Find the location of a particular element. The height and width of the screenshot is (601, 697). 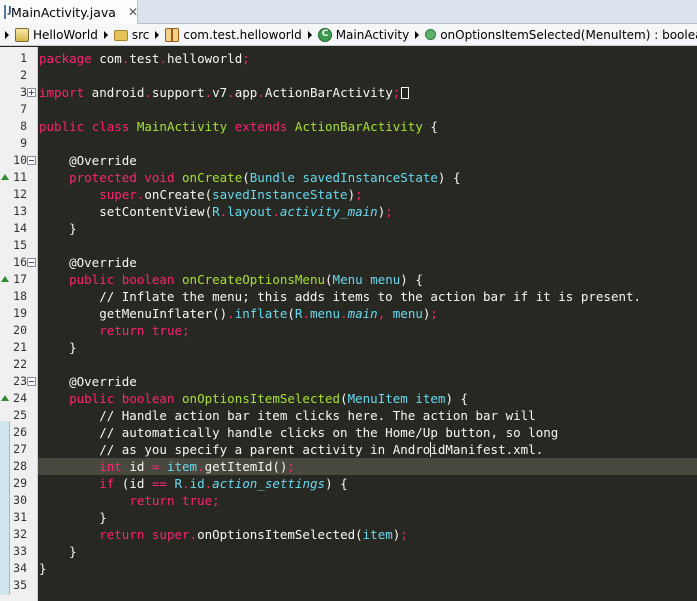

code-line: if (id == R.id.action_settings) { is located at coordinates (193, 483).